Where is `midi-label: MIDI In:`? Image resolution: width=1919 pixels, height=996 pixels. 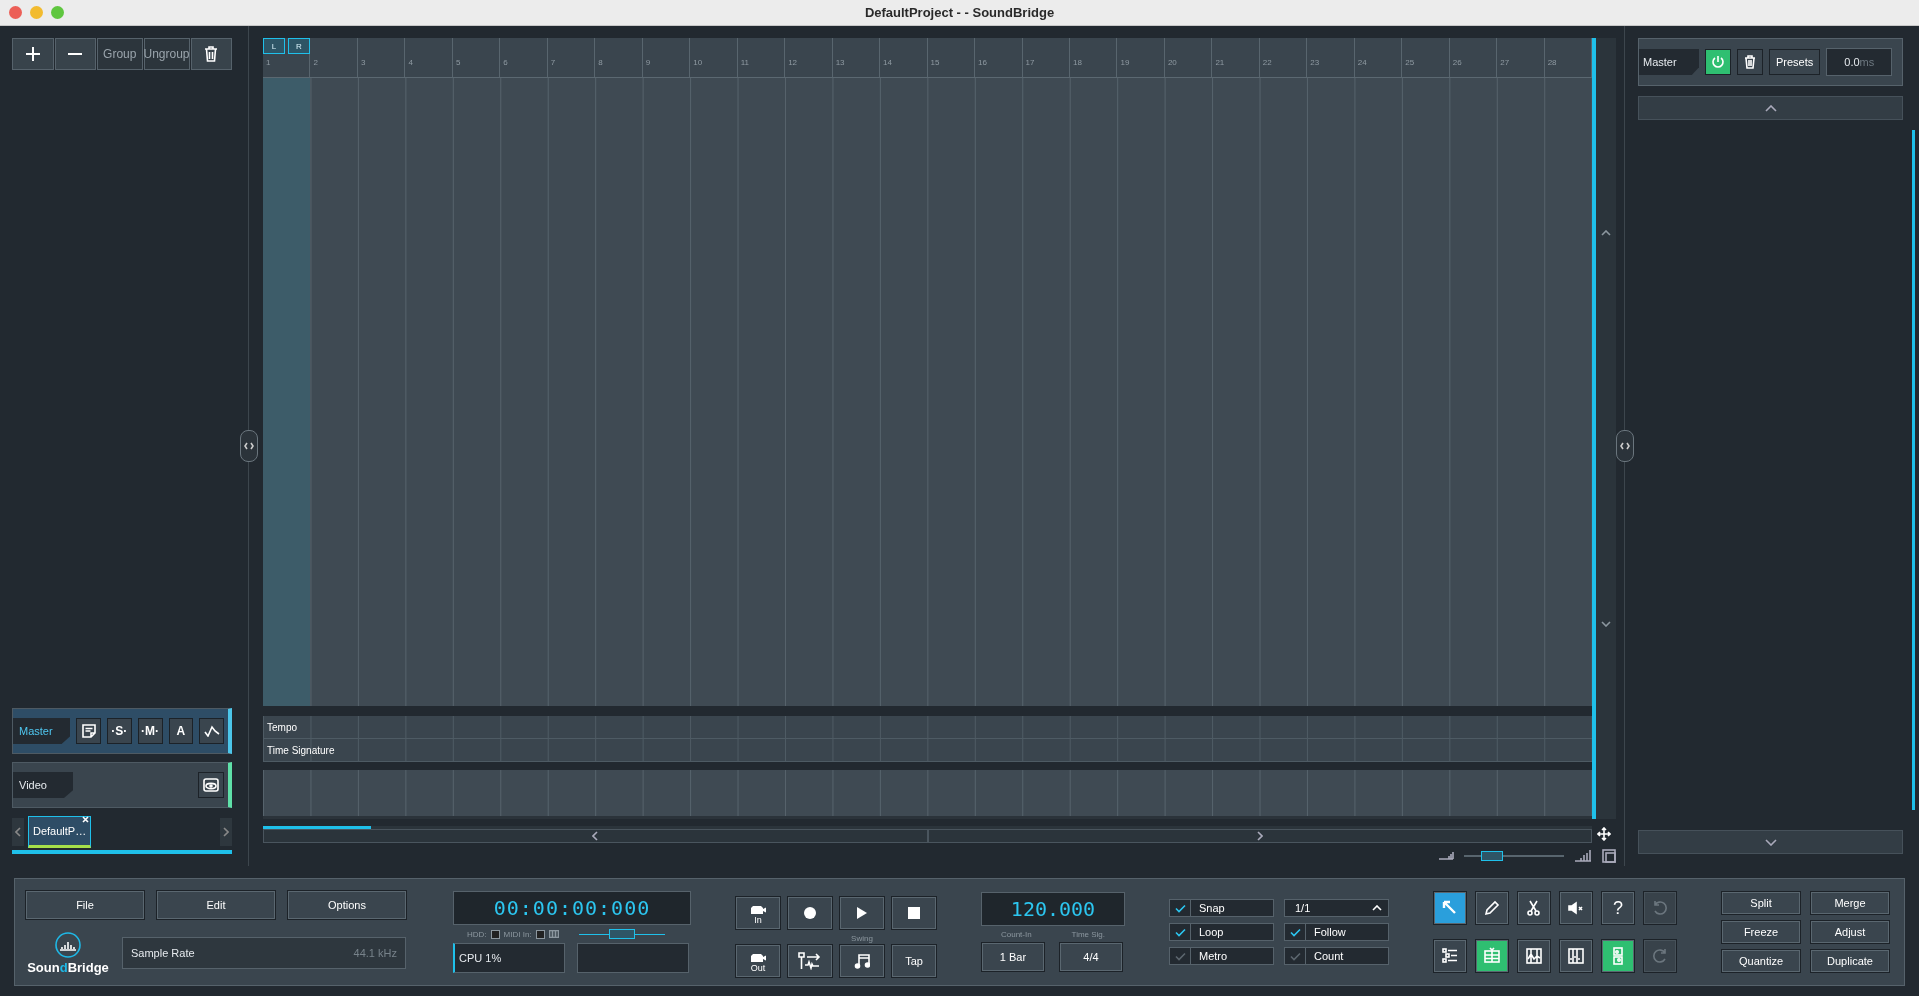
midi-label: MIDI In: is located at coordinates (517, 934).